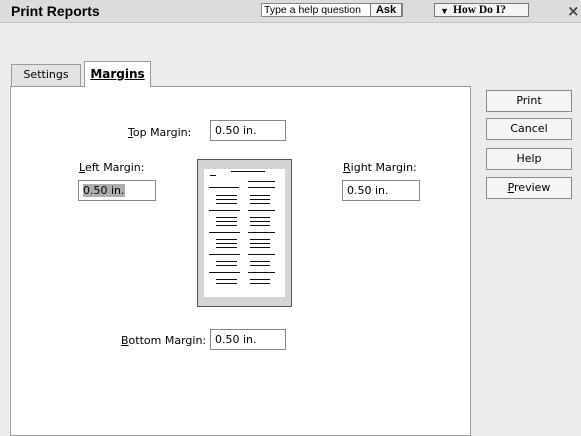 This screenshot has width=581, height=436. I want to click on bottom-margin-value: 0.50 in., so click(236, 339).